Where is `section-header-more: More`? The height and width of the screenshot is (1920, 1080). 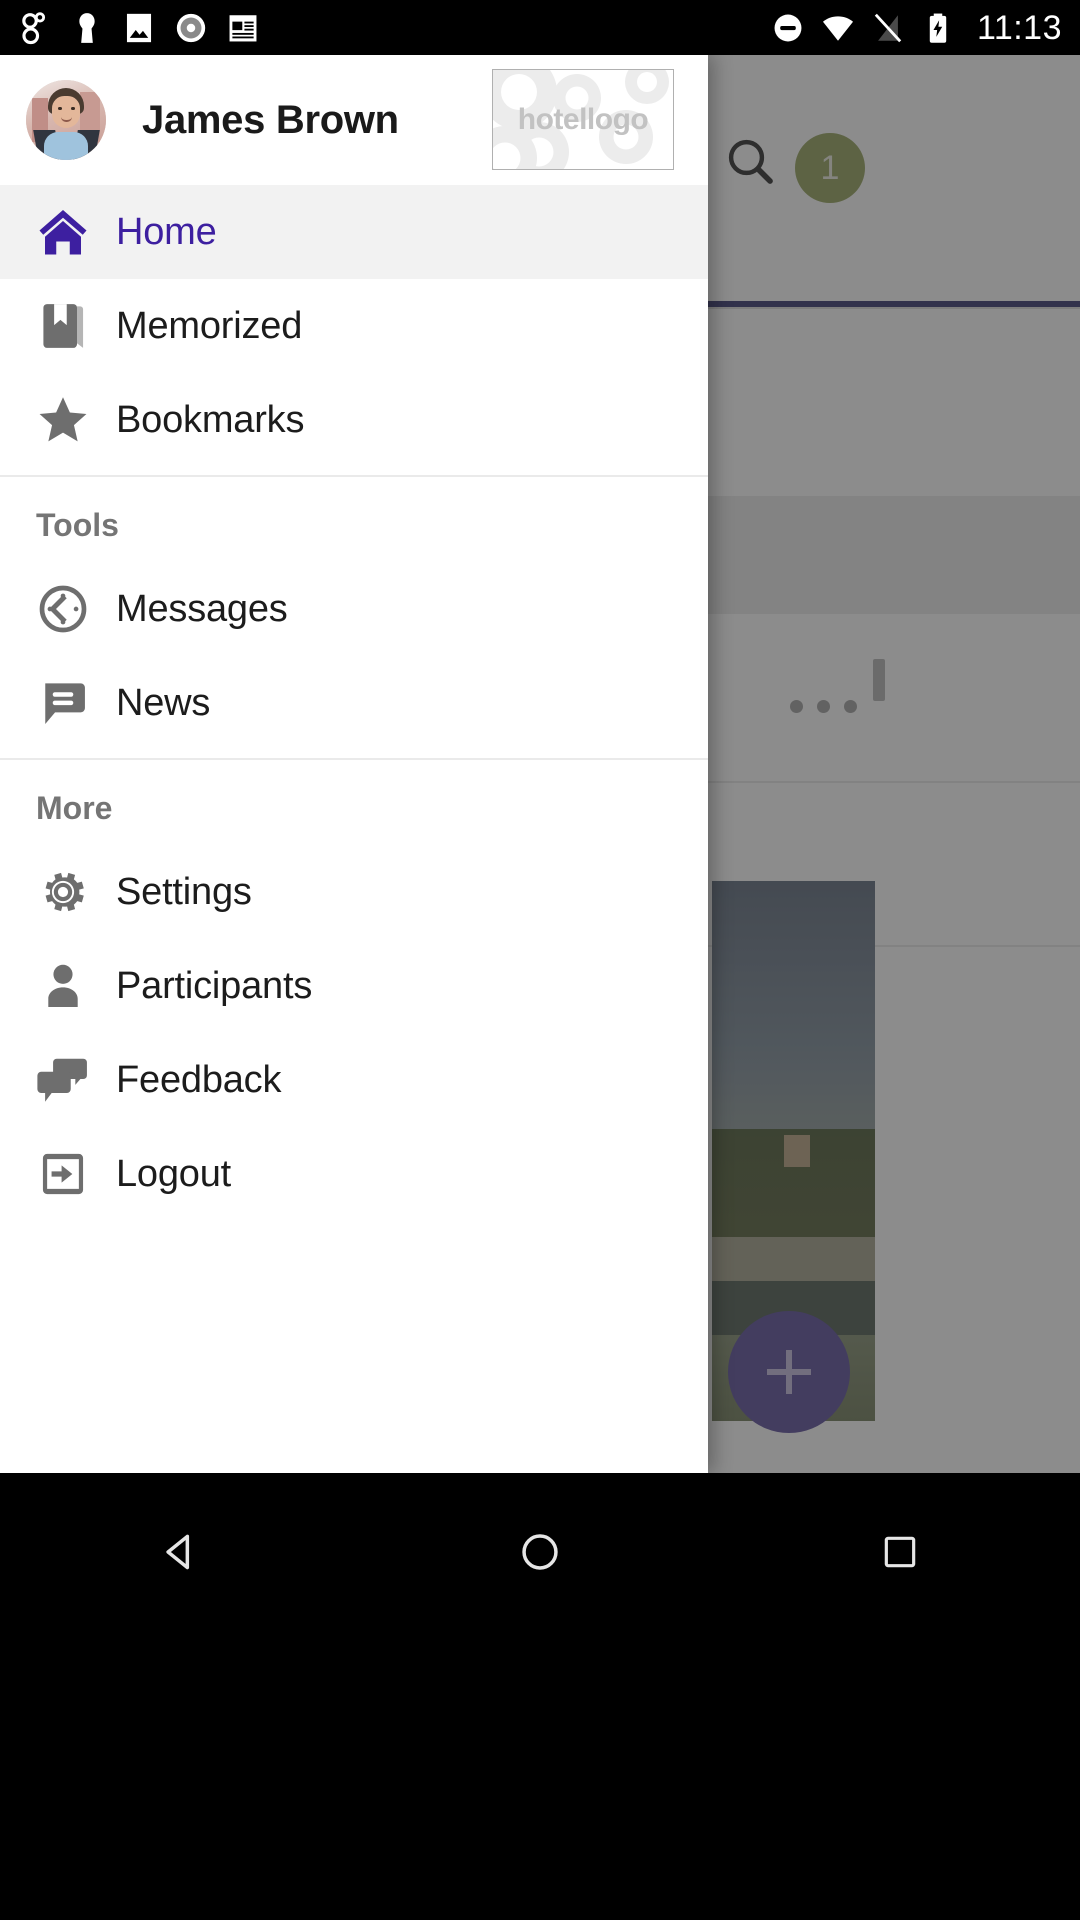
section-header-more: More is located at coordinates (74, 808).